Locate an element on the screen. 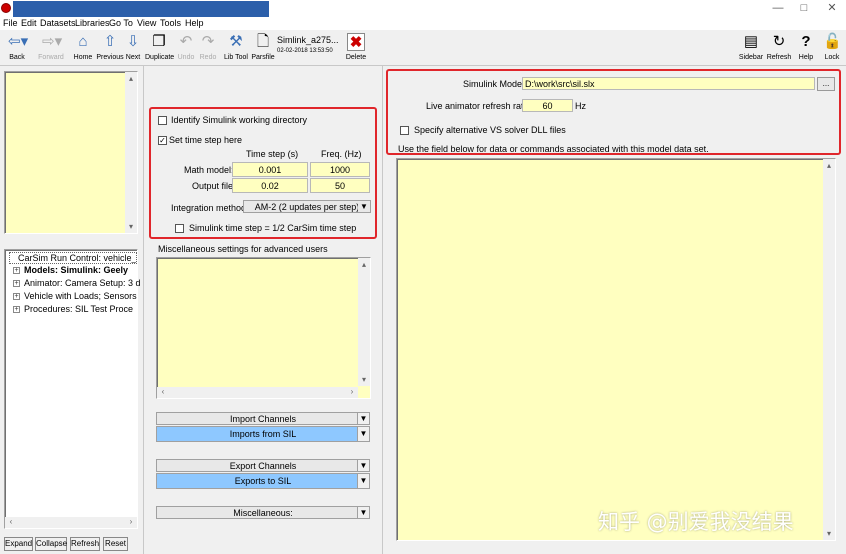  exports-to-sil-select: Exports to SIL ▼ is located at coordinates (263, 481).